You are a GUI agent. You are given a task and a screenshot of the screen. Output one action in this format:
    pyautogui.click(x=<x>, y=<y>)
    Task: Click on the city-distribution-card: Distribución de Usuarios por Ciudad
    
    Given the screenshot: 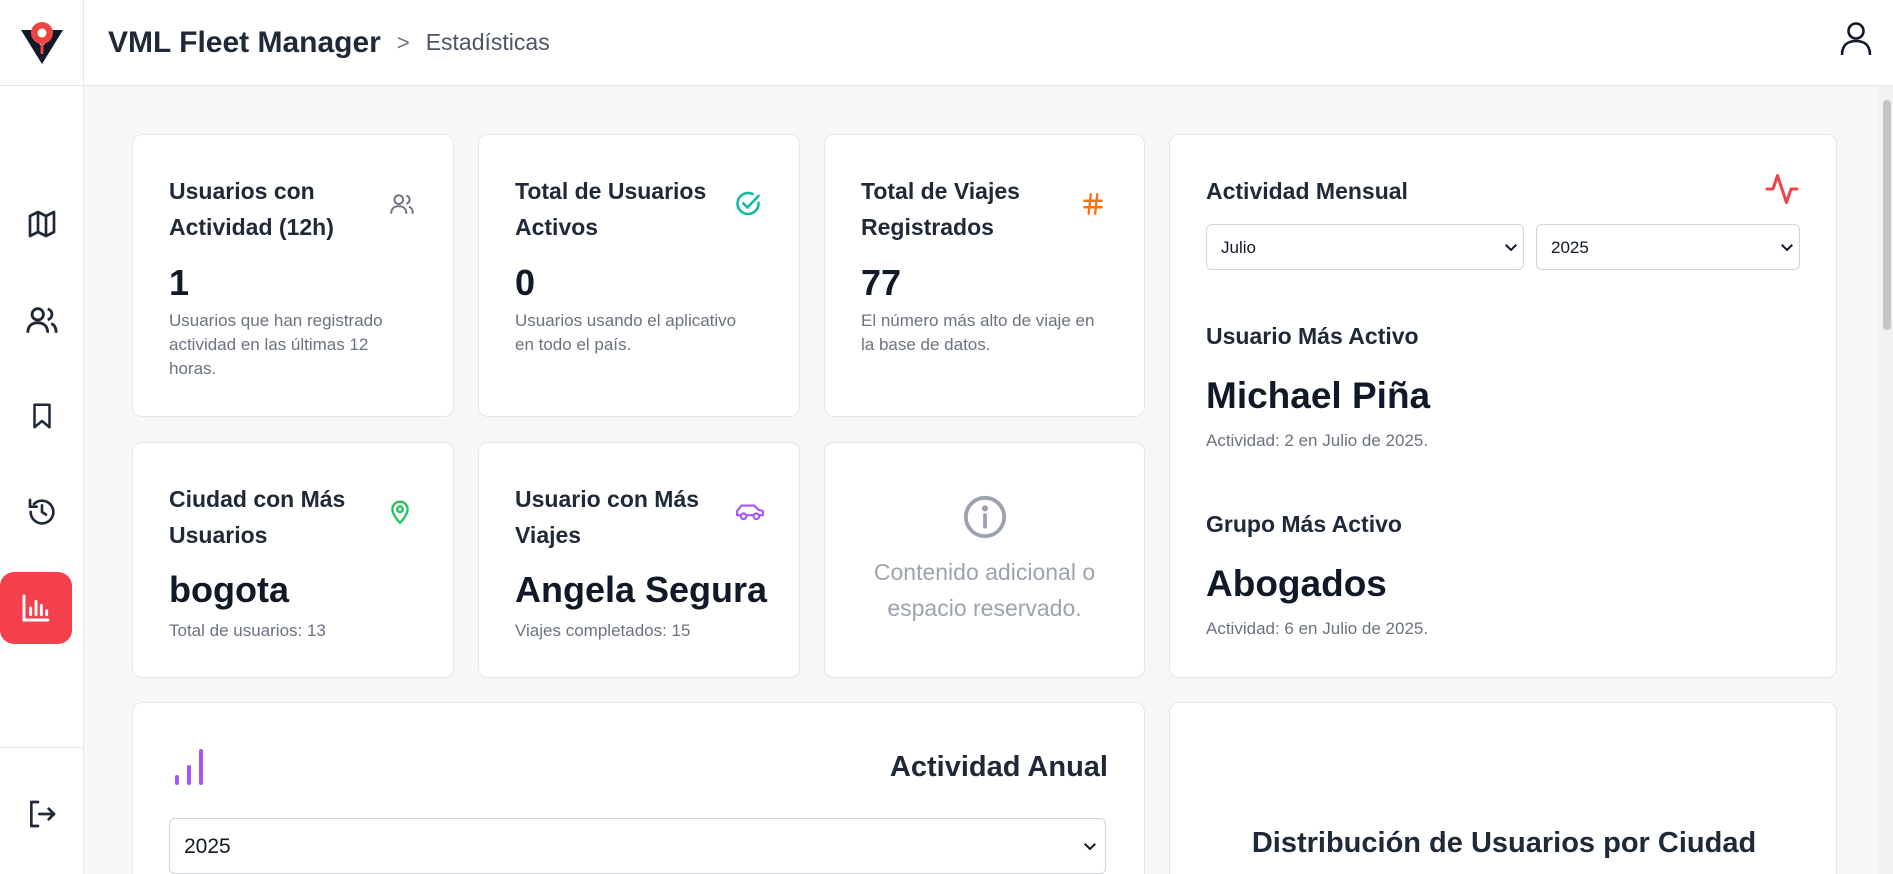 What is the action you would take?
    pyautogui.click(x=1503, y=788)
    